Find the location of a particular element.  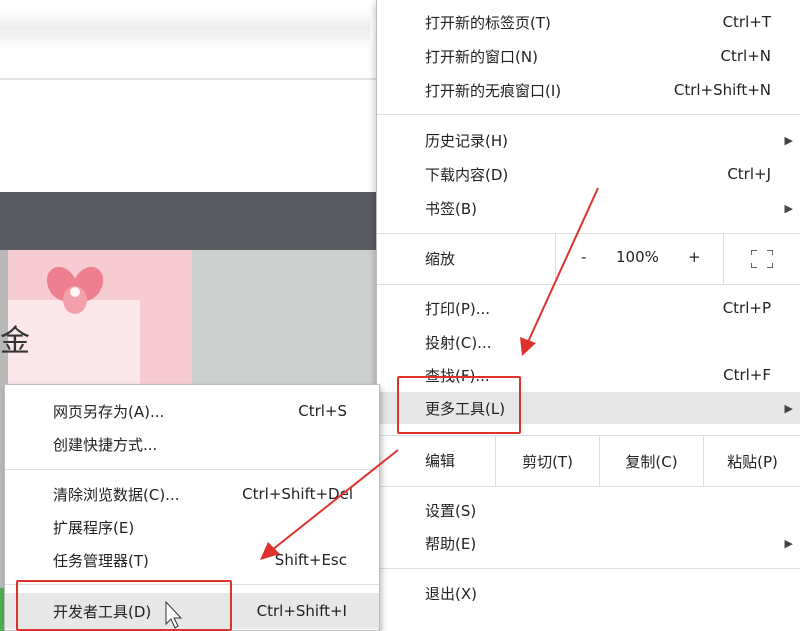

menu-item-label: 帮助(E) is located at coordinates (451, 543).